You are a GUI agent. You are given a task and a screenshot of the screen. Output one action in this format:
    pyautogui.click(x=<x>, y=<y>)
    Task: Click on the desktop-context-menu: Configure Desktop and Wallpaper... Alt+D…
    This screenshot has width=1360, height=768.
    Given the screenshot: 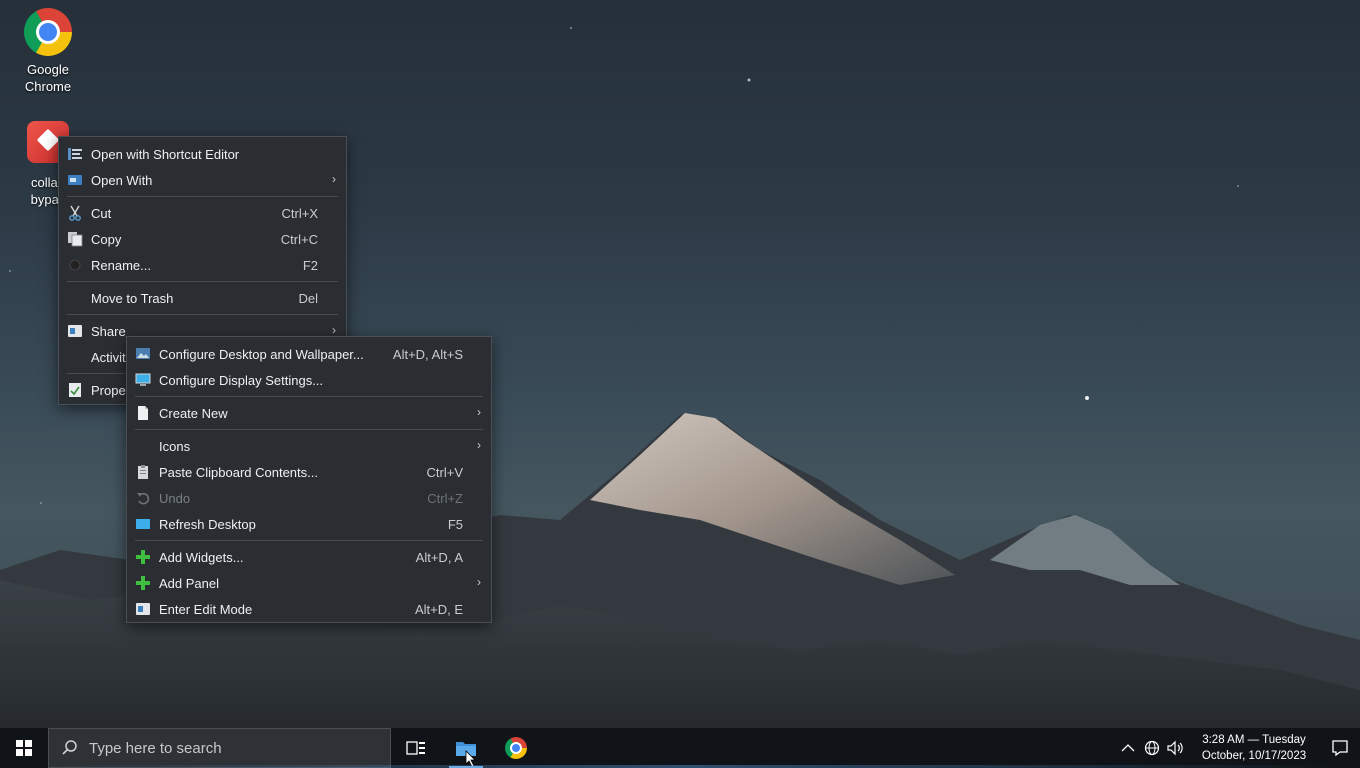 What is the action you would take?
    pyautogui.click(x=309, y=479)
    